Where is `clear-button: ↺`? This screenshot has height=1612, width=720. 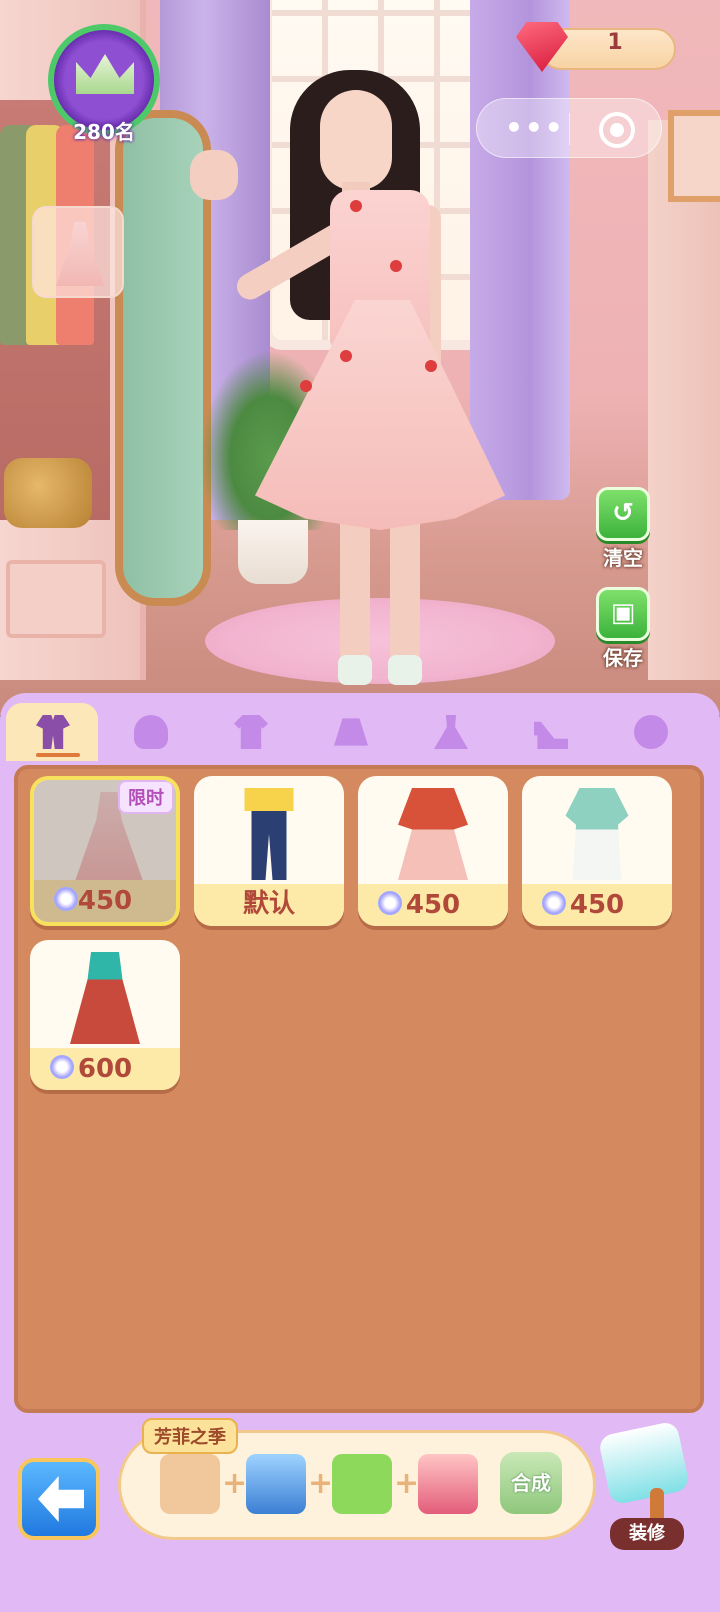
clear-button: ↺ is located at coordinates (623, 514).